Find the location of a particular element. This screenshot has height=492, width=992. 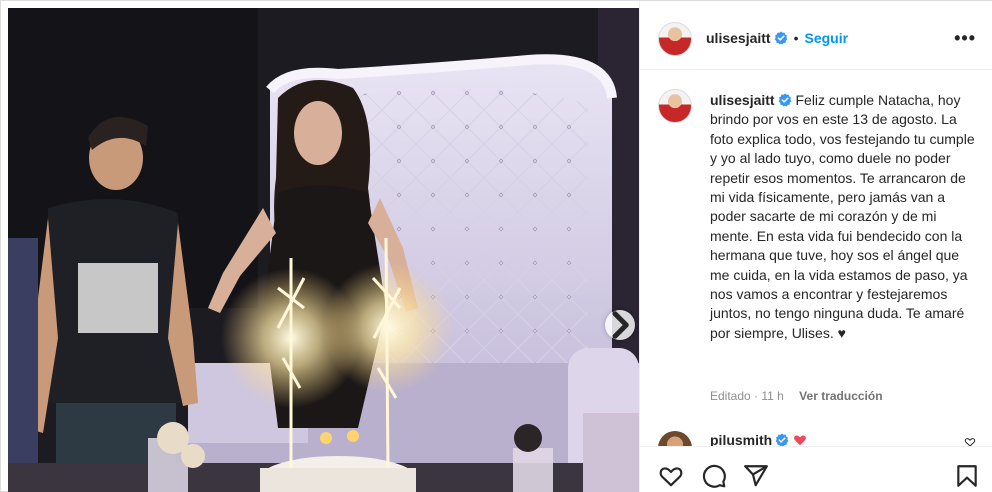

follow-button: Seguir is located at coordinates (827, 38).